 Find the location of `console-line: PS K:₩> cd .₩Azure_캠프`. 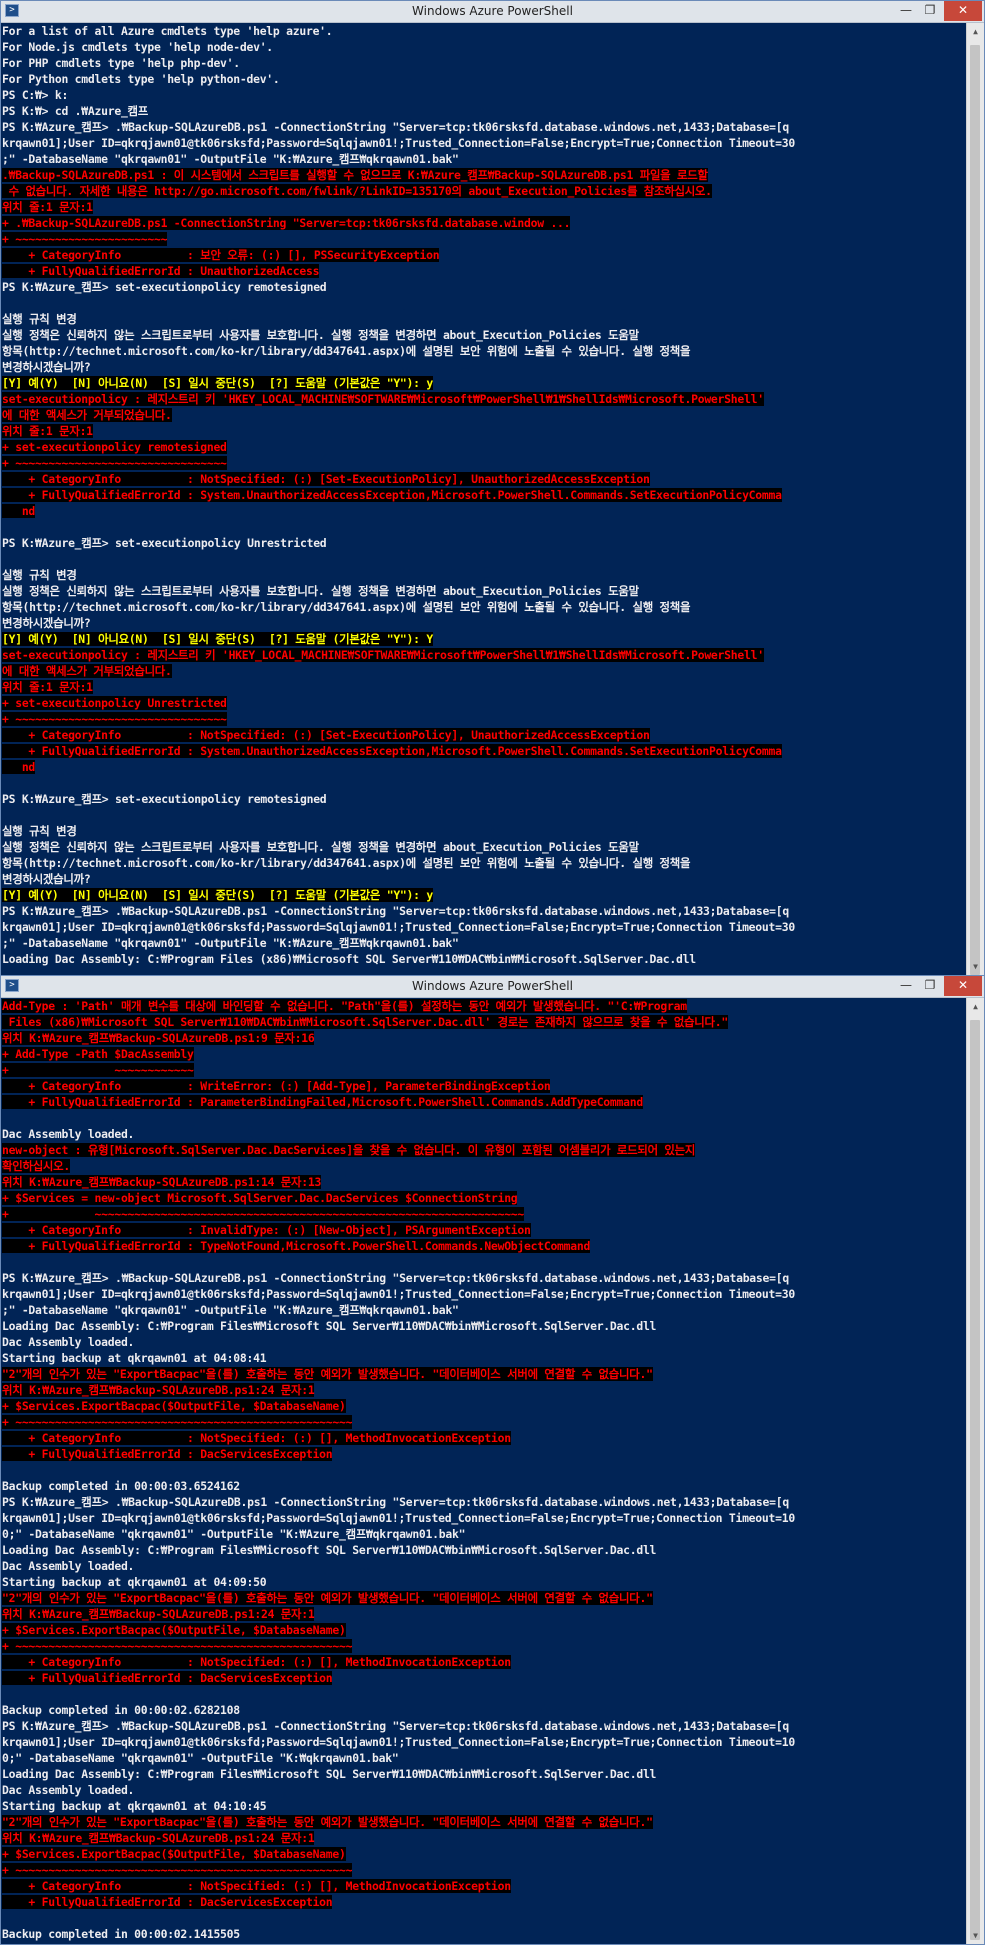

console-line: PS K:₩> cd .₩Azure_캠프 is located at coordinates (484, 111).